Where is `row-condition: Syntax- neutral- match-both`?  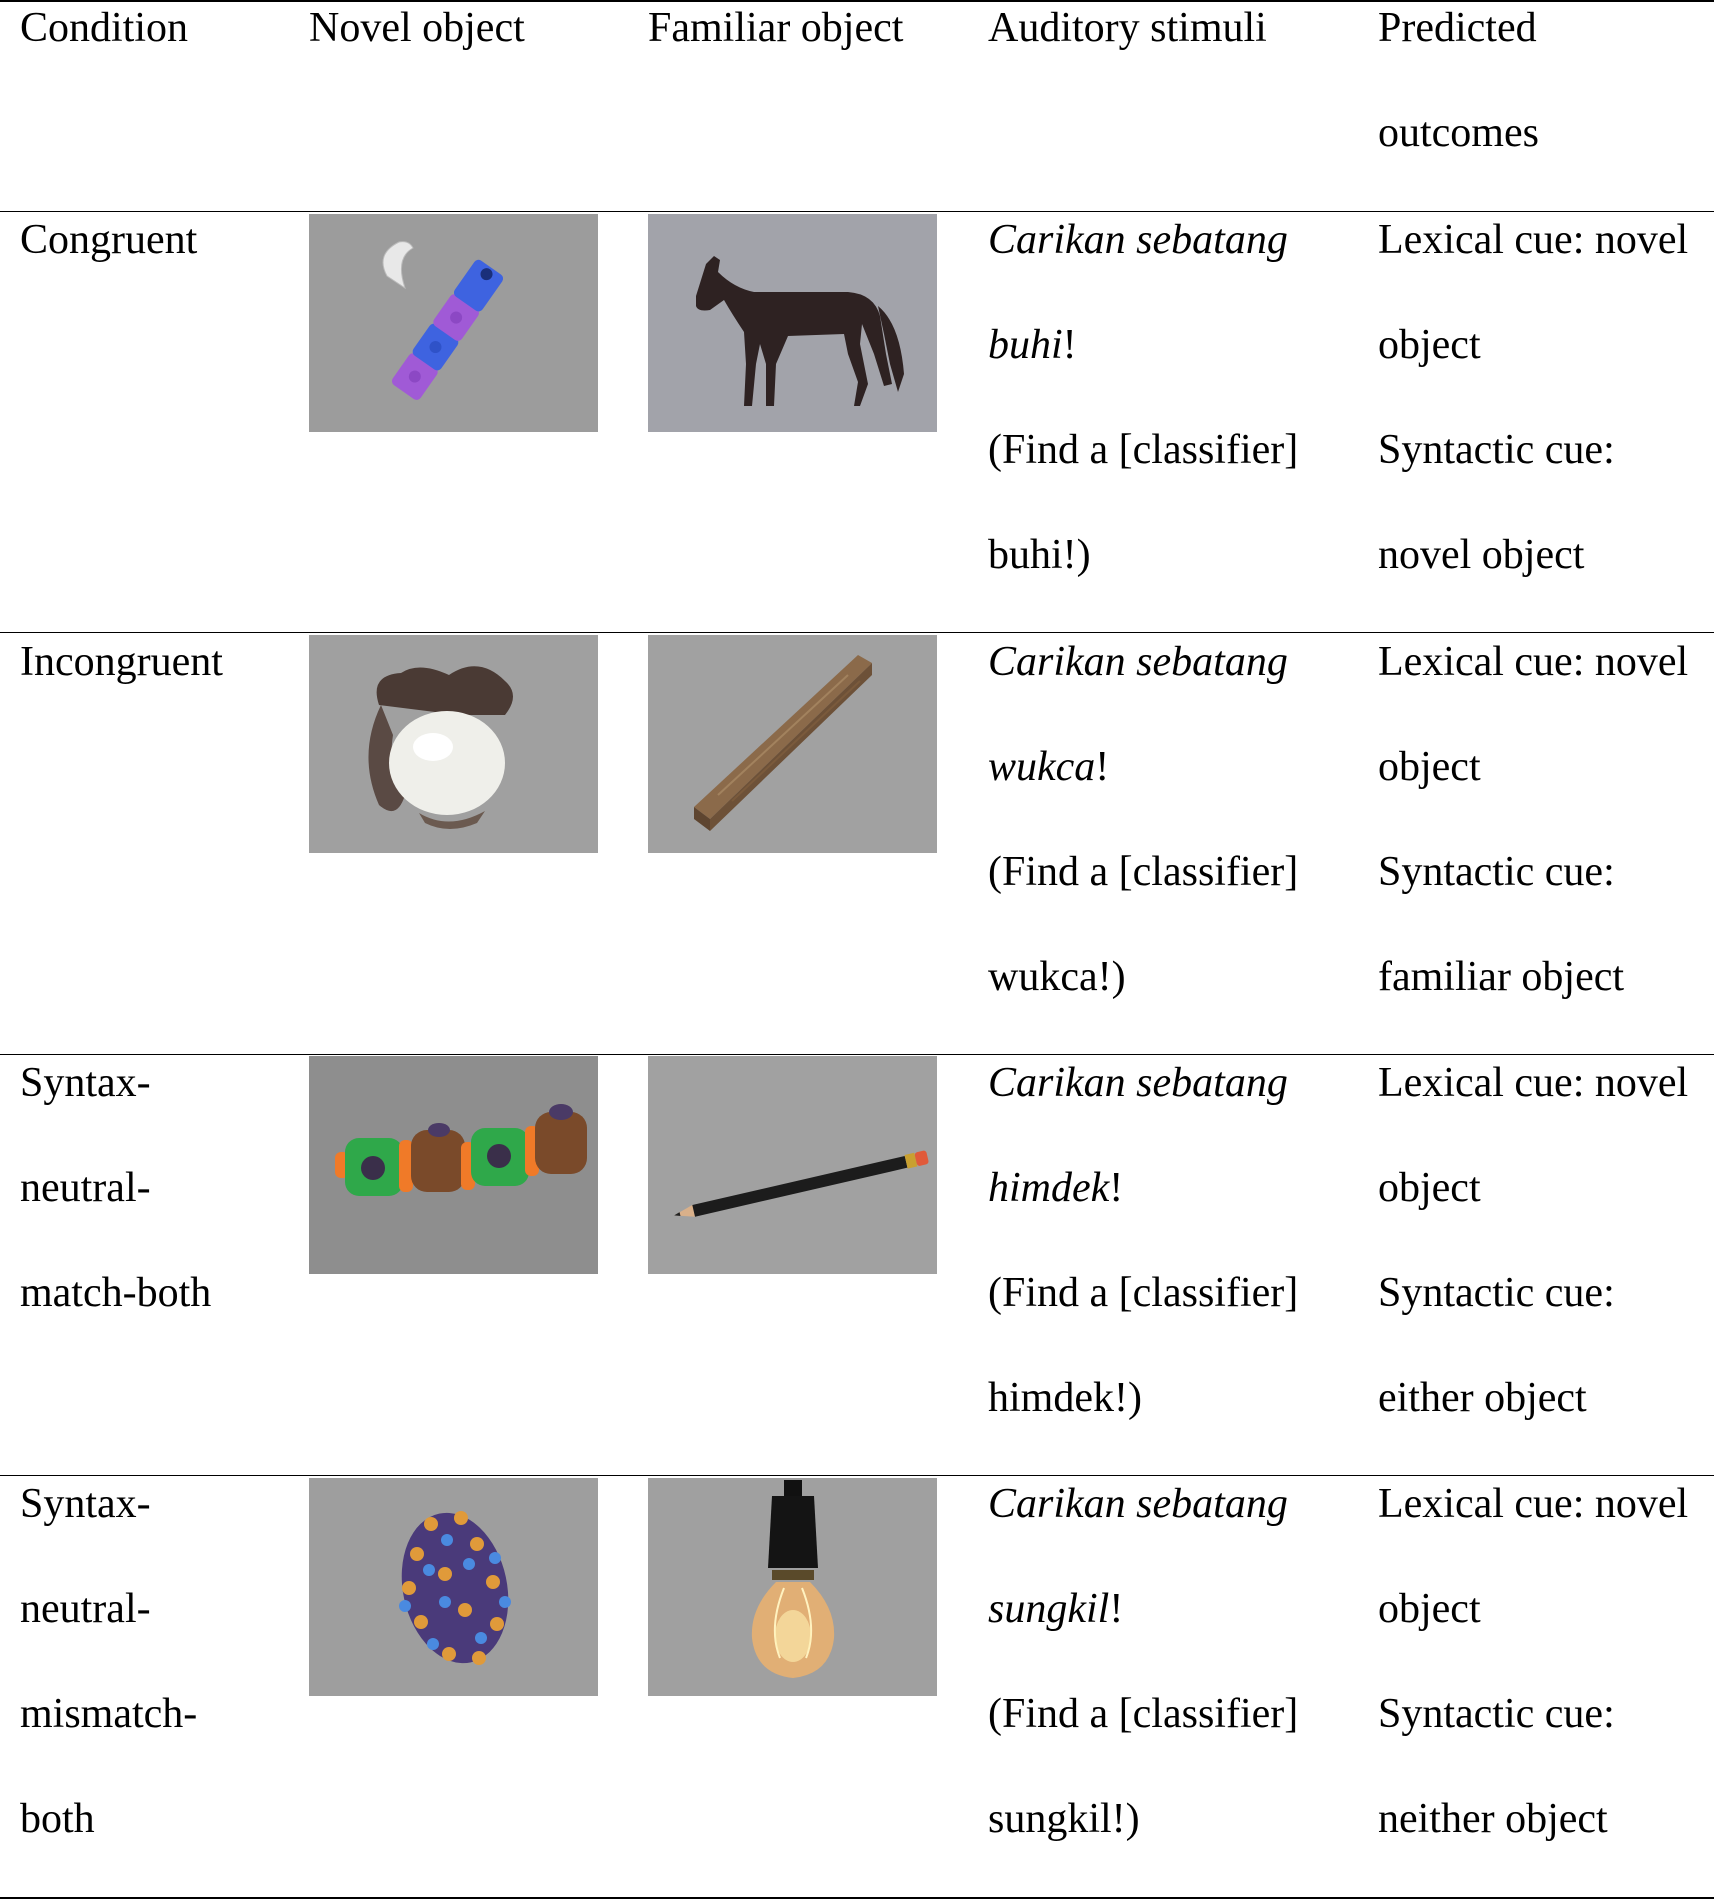
row-condition: Syntax- neutral- match-both is located at coordinates (116, 1188).